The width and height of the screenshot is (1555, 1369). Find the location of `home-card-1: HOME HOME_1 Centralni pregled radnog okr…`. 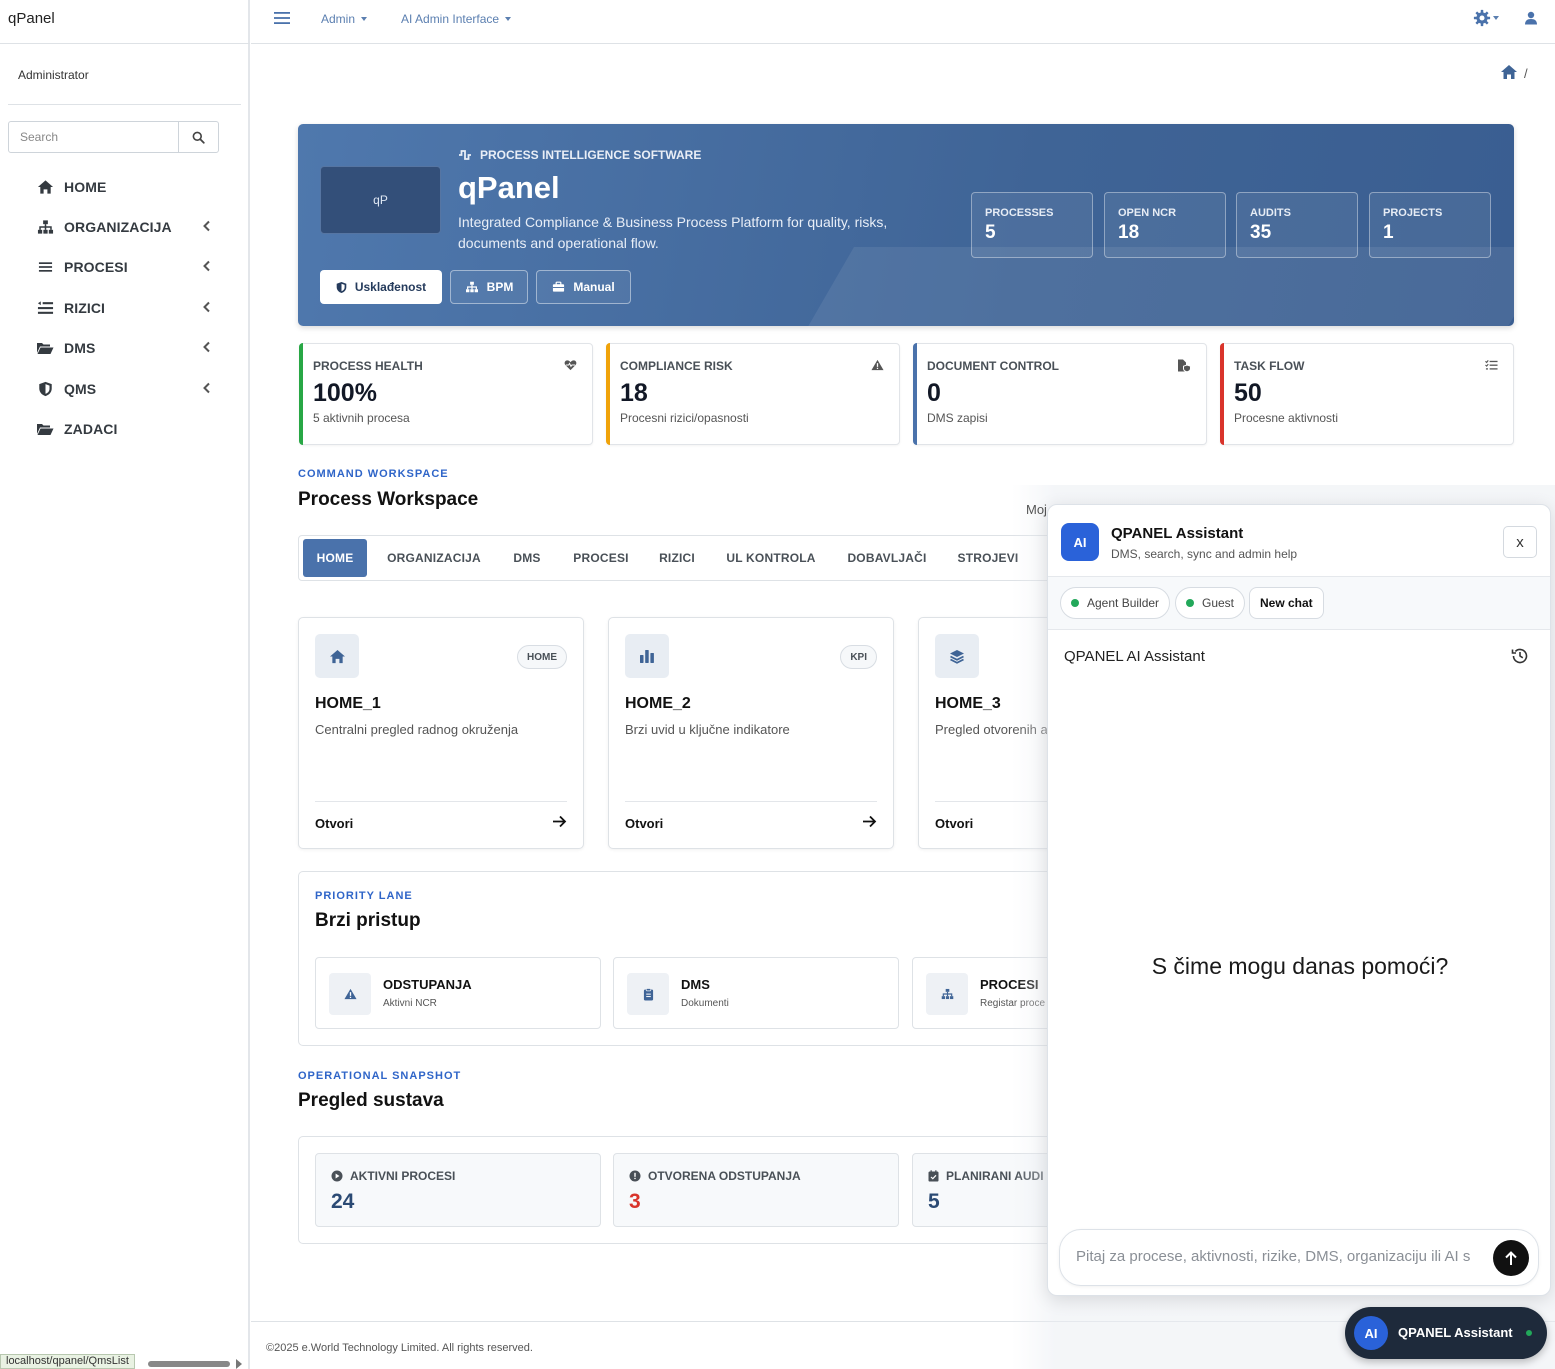

home-card-1: HOME HOME_1 Centralni pregled radnog okr… is located at coordinates (441, 733).